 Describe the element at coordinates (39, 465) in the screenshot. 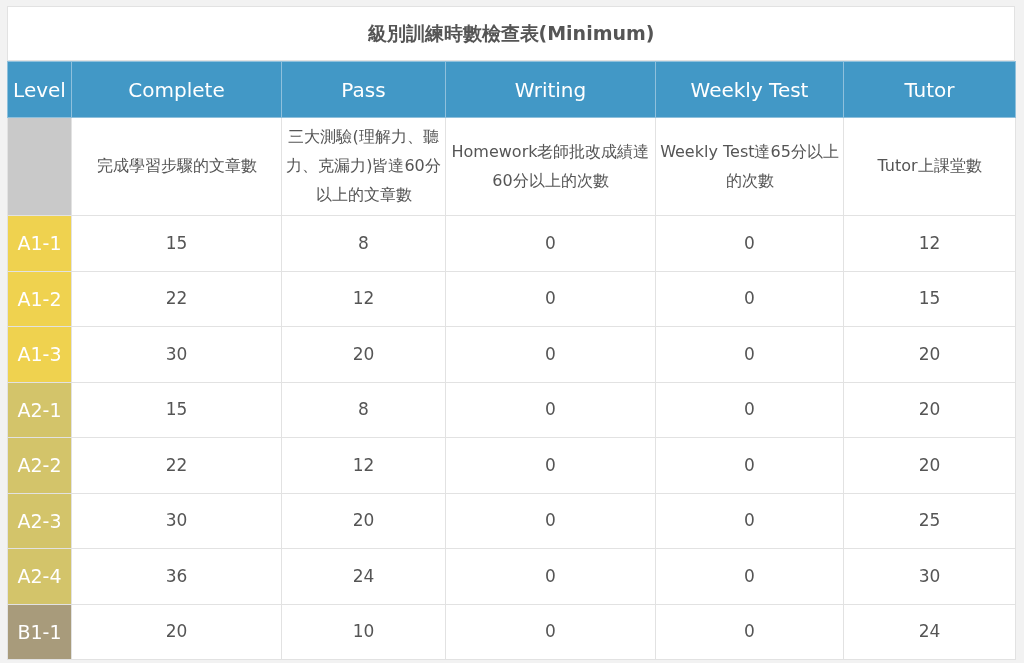

I see `level-cell: A2-2` at that location.